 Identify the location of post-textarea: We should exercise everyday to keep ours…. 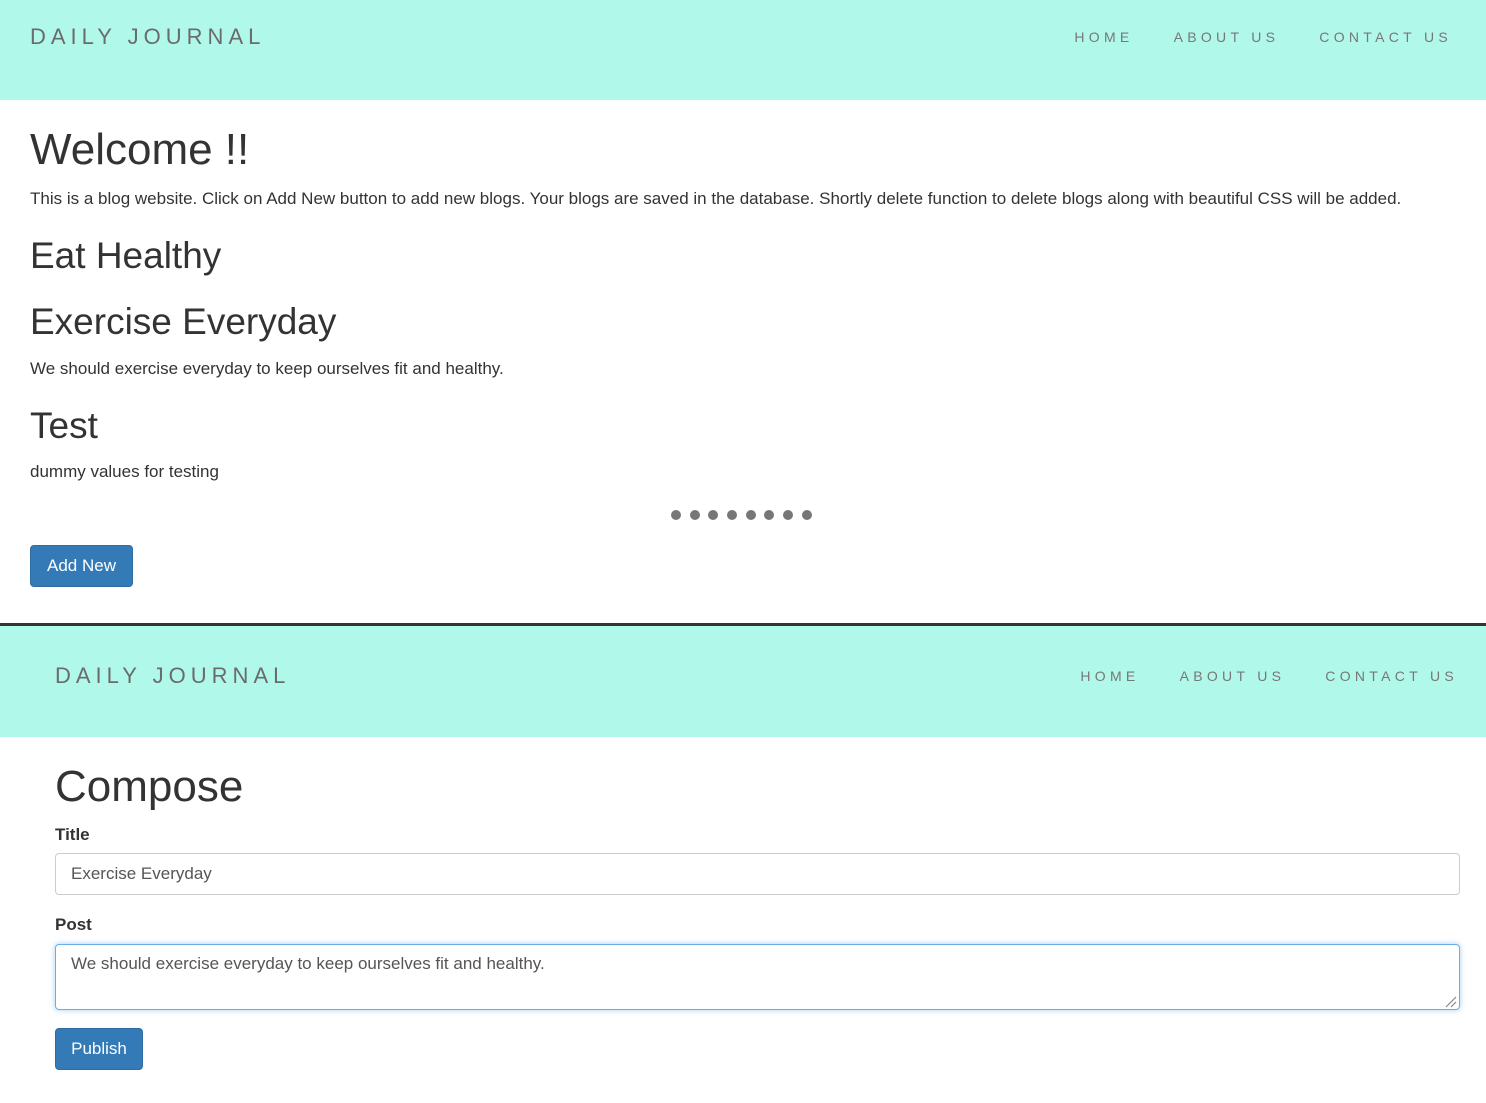
(757, 977).